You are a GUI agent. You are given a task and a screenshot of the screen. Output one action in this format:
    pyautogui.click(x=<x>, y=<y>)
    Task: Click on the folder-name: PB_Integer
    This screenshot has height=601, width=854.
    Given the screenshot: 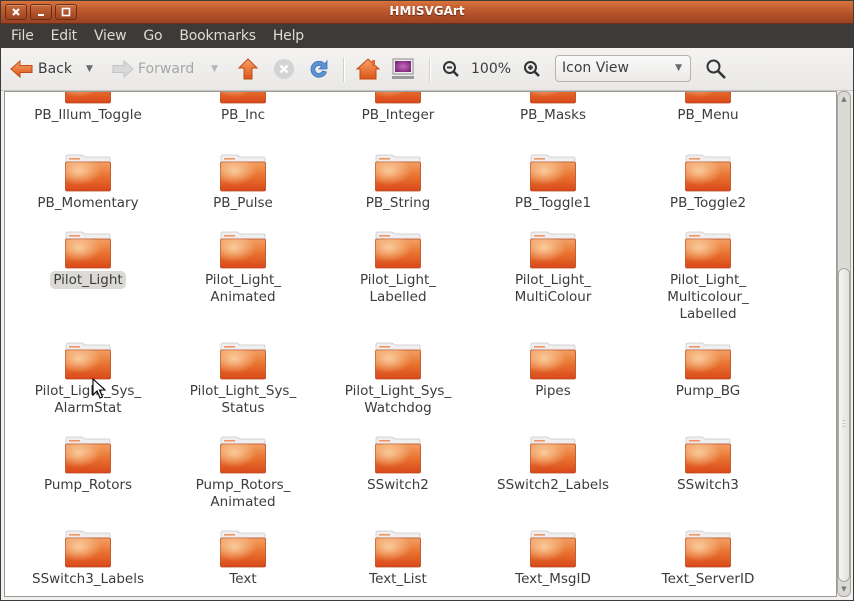 What is the action you would take?
    pyautogui.click(x=398, y=115)
    